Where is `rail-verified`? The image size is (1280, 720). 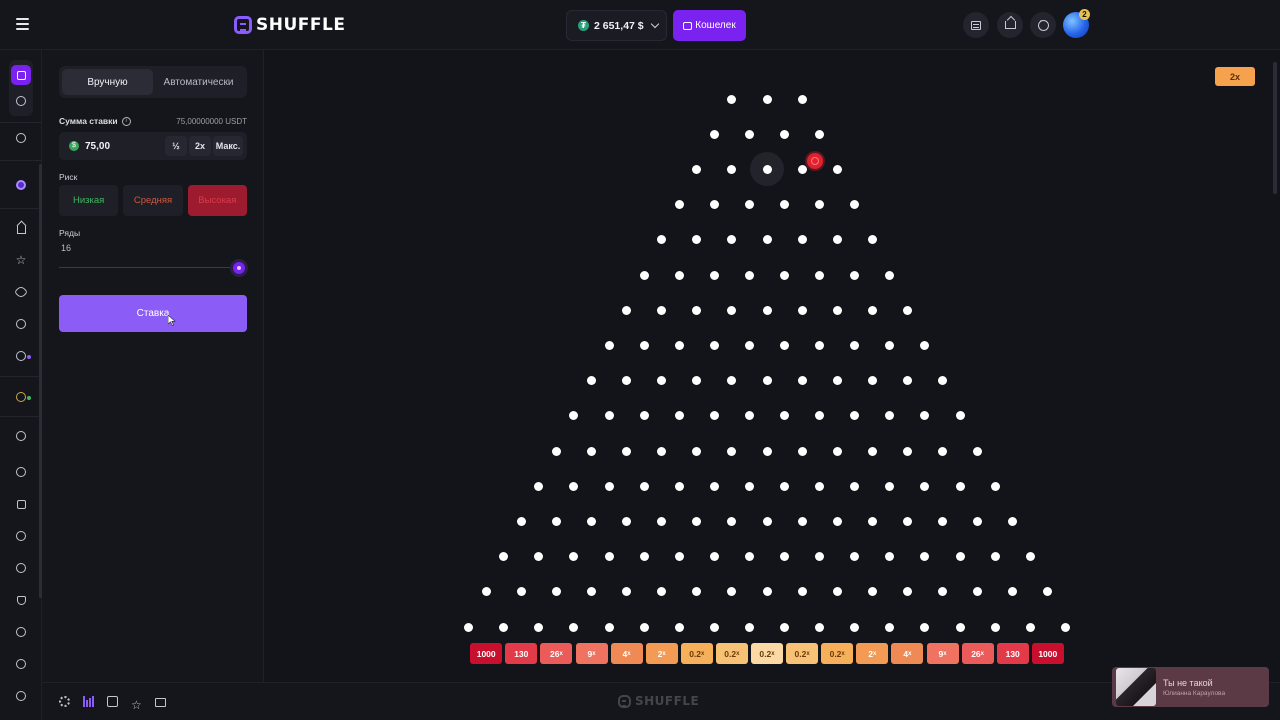
rail-verified is located at coordinates (21, 568).